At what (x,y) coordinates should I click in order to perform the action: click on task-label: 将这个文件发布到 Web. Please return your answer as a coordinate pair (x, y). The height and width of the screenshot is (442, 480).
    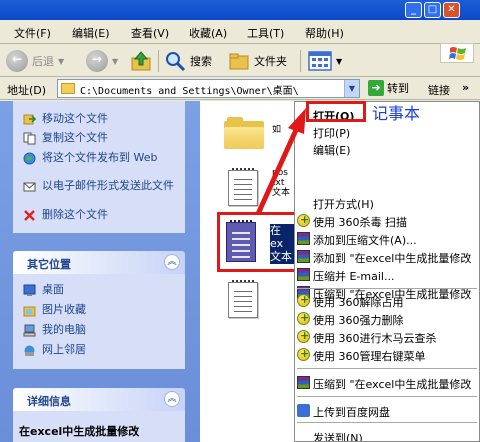
    Looking at the image, I should click on (100, 157).